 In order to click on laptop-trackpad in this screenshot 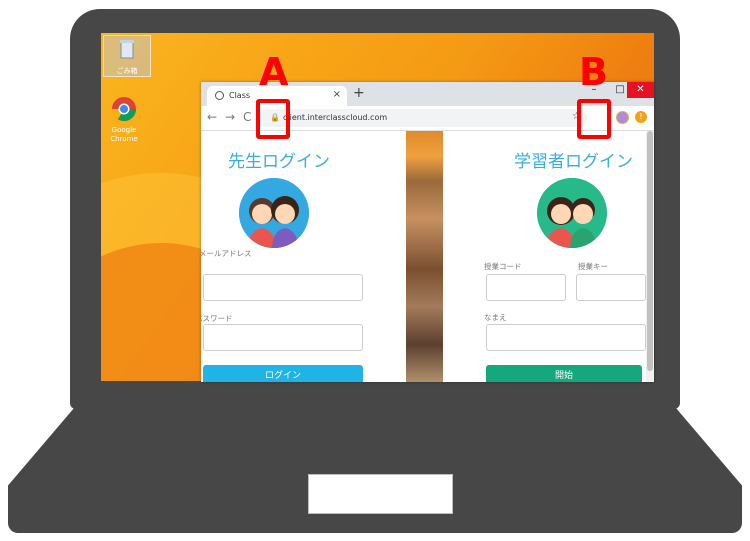, I will do `click(380, 494)`.